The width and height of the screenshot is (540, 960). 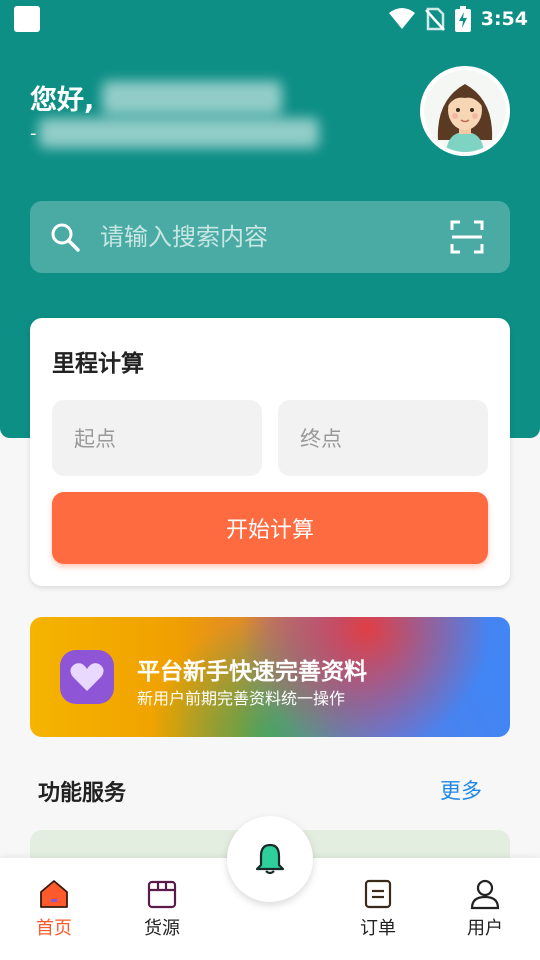 I want to click on search-input, so click(x=275, y=237).